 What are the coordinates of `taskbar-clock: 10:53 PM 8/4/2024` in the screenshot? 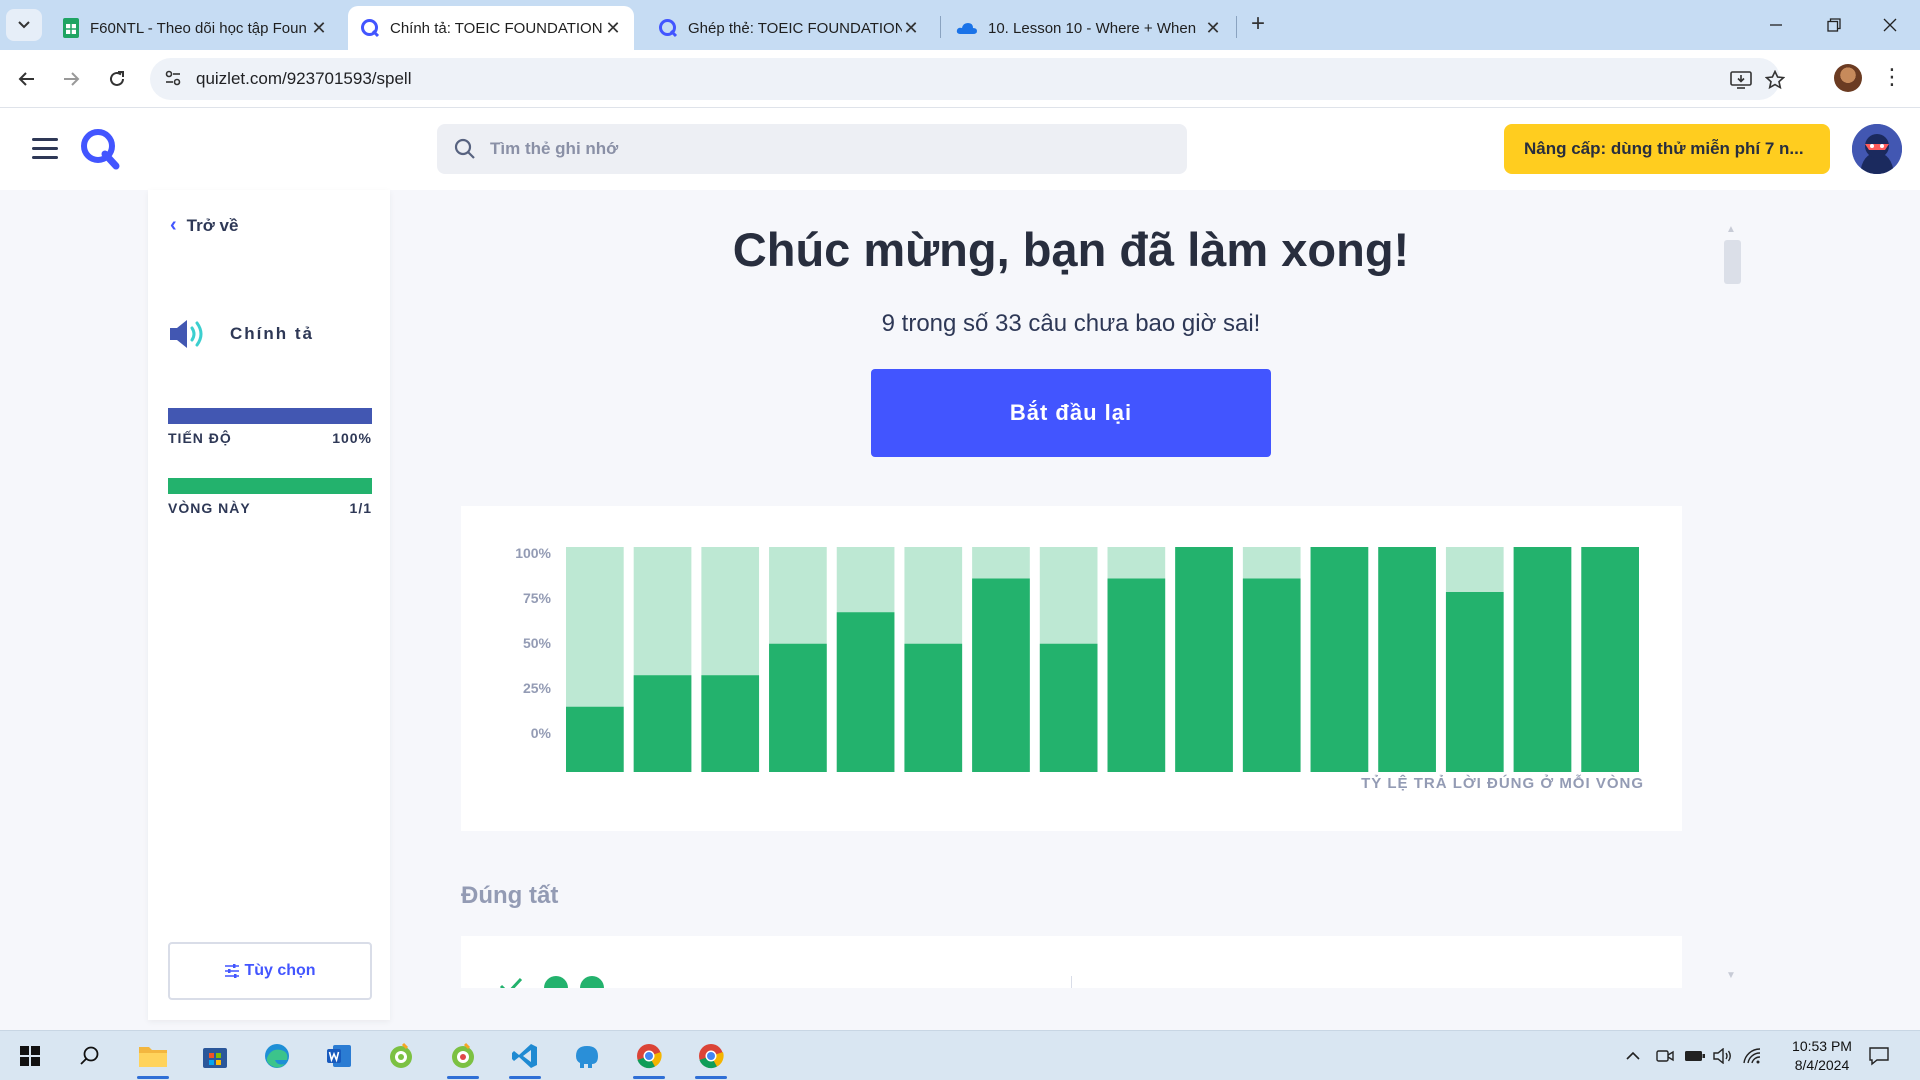 It's located at (1822, 1056).